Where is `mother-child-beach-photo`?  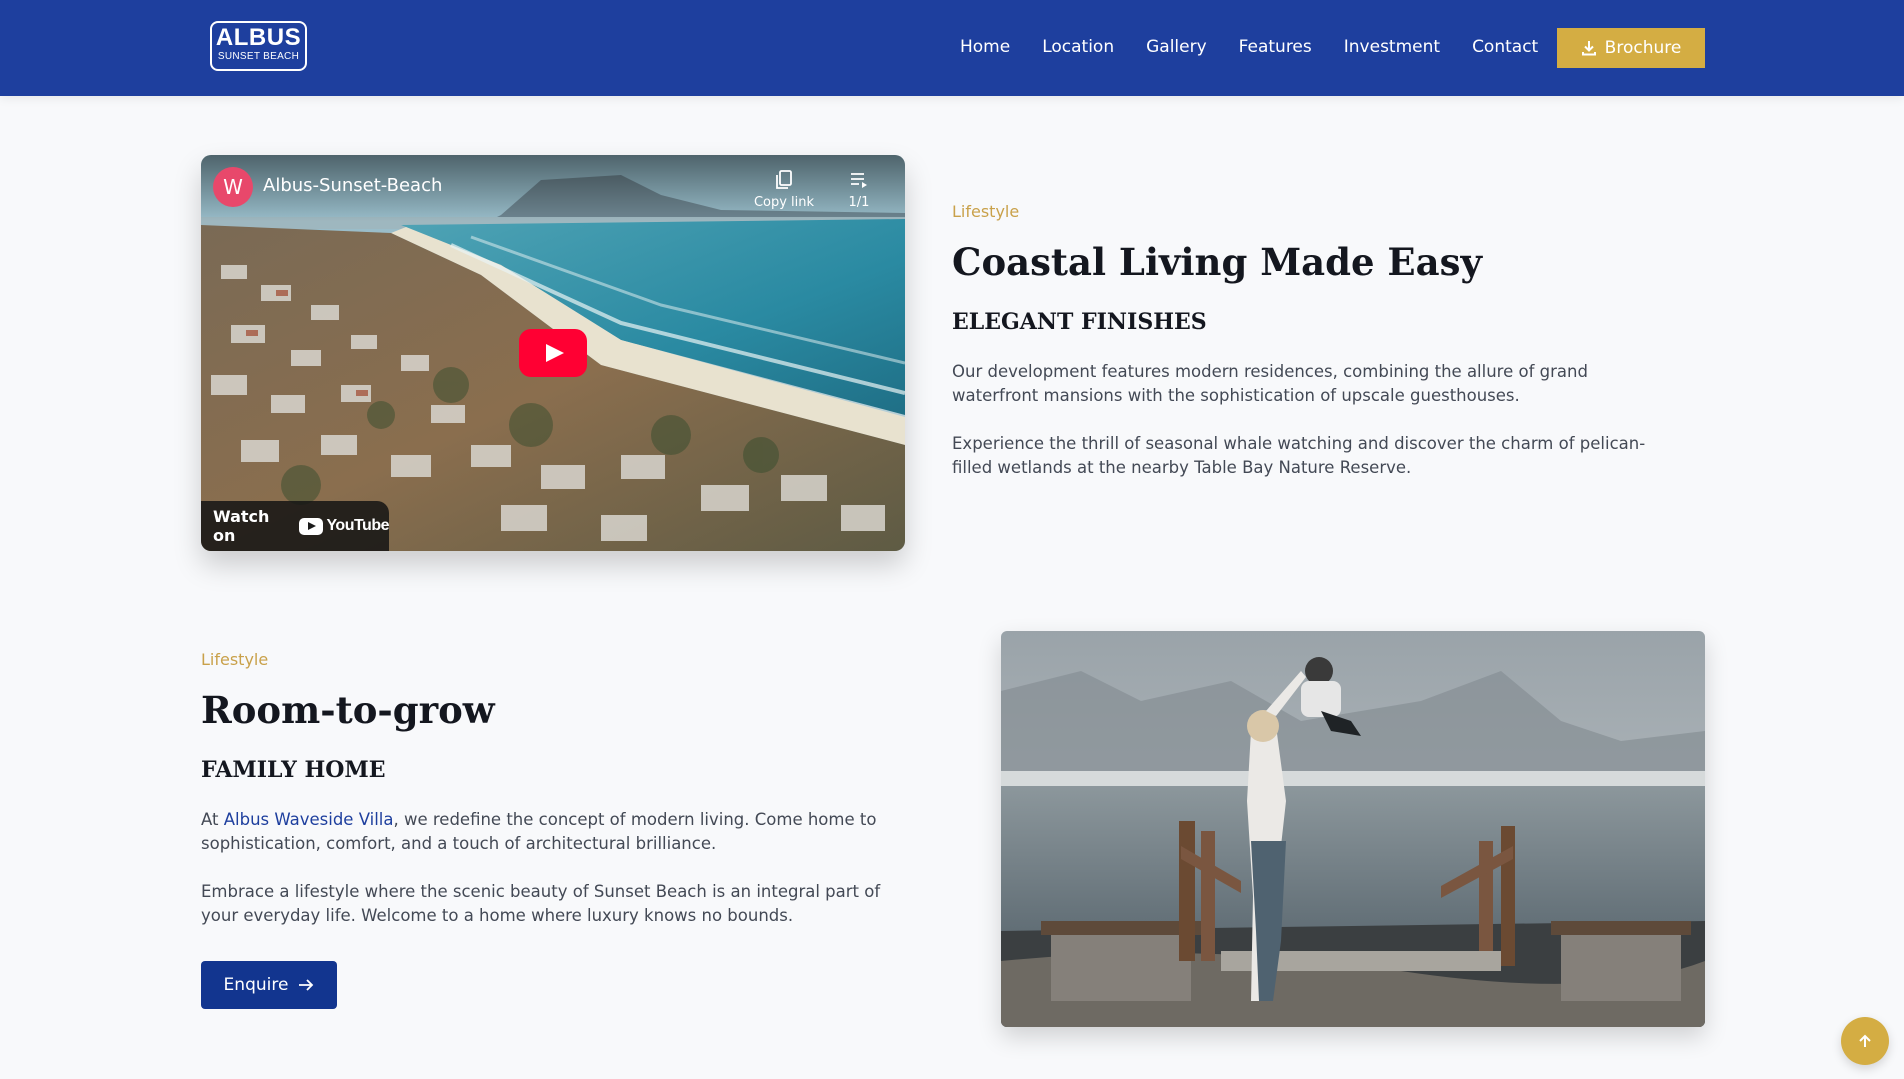
mother-child-beach-photo is located at coordinates (1353, 829).